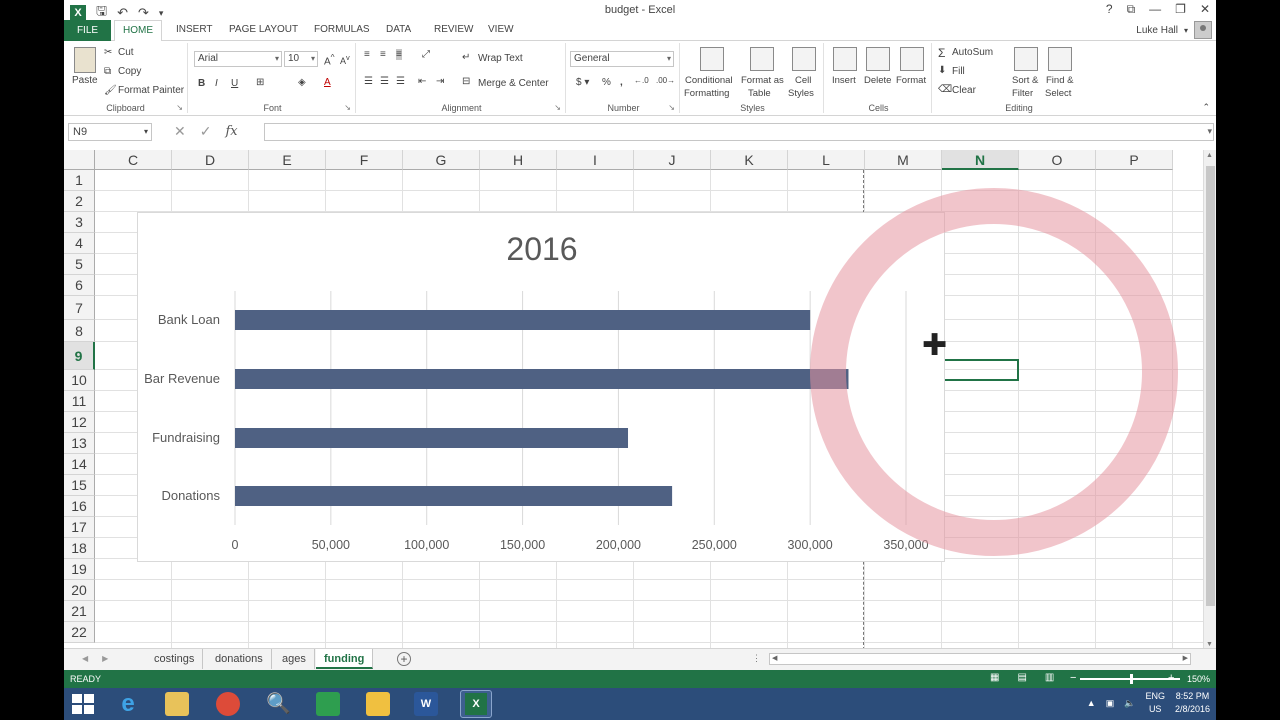 This screenshot has height=720, width=1280. I want to click on tab-review: REVIEW, so click(453, 29).